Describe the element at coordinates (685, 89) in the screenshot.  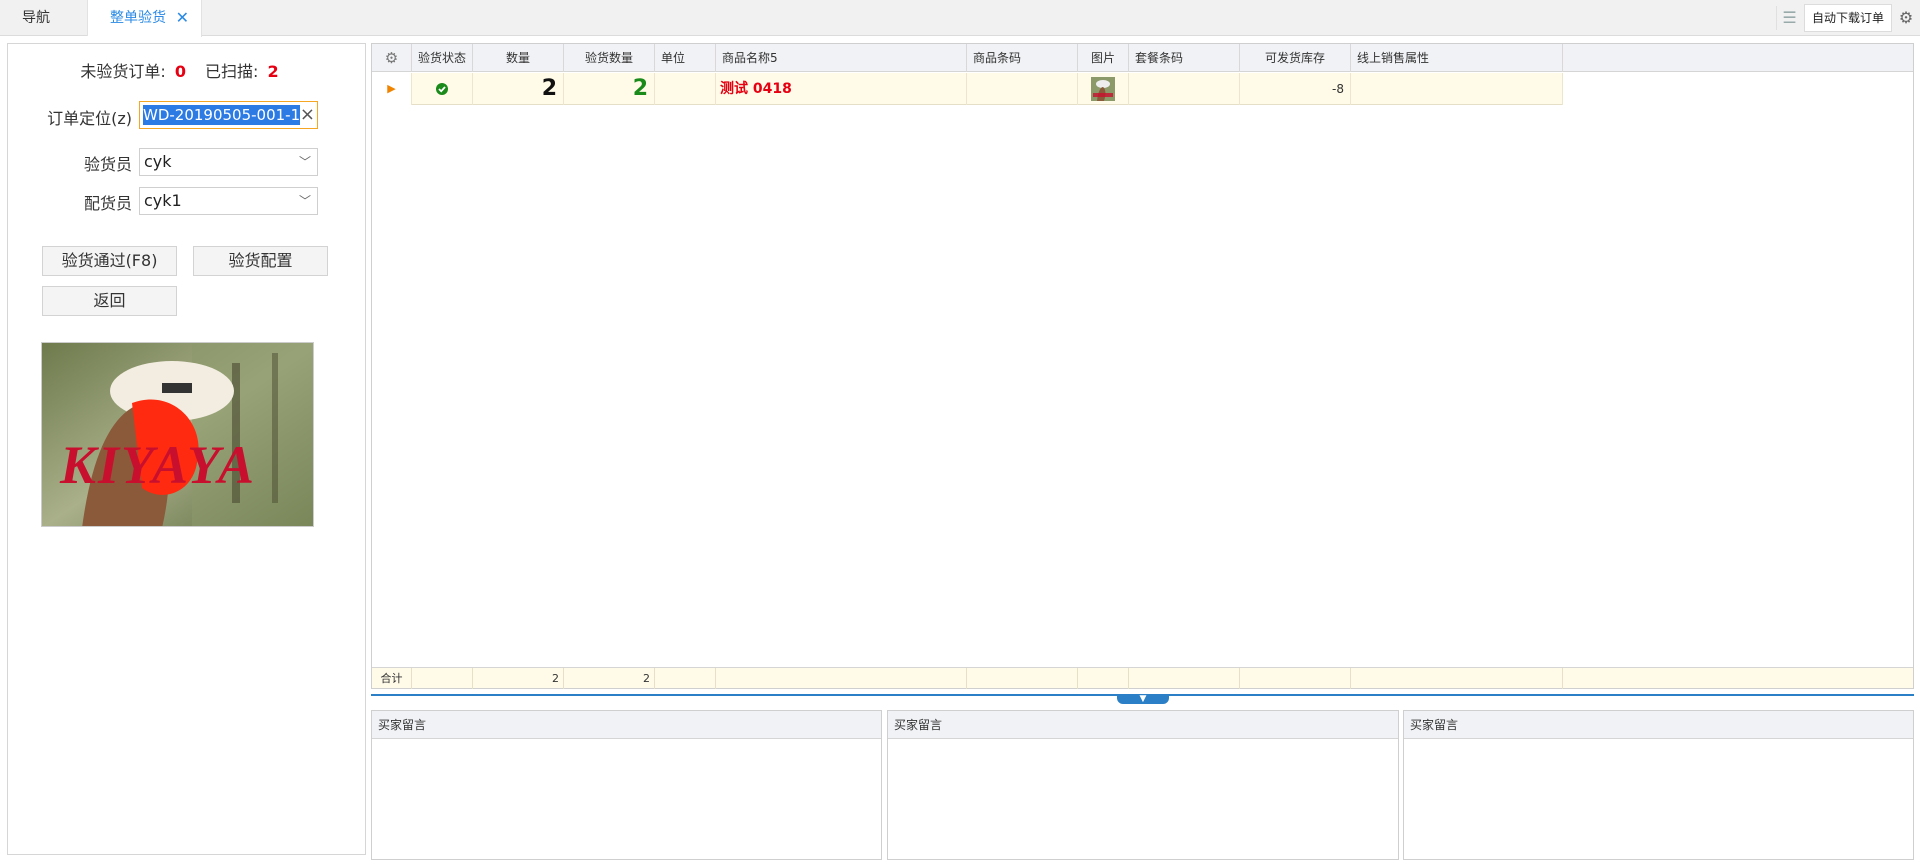
I see `unit-cell` at that location.